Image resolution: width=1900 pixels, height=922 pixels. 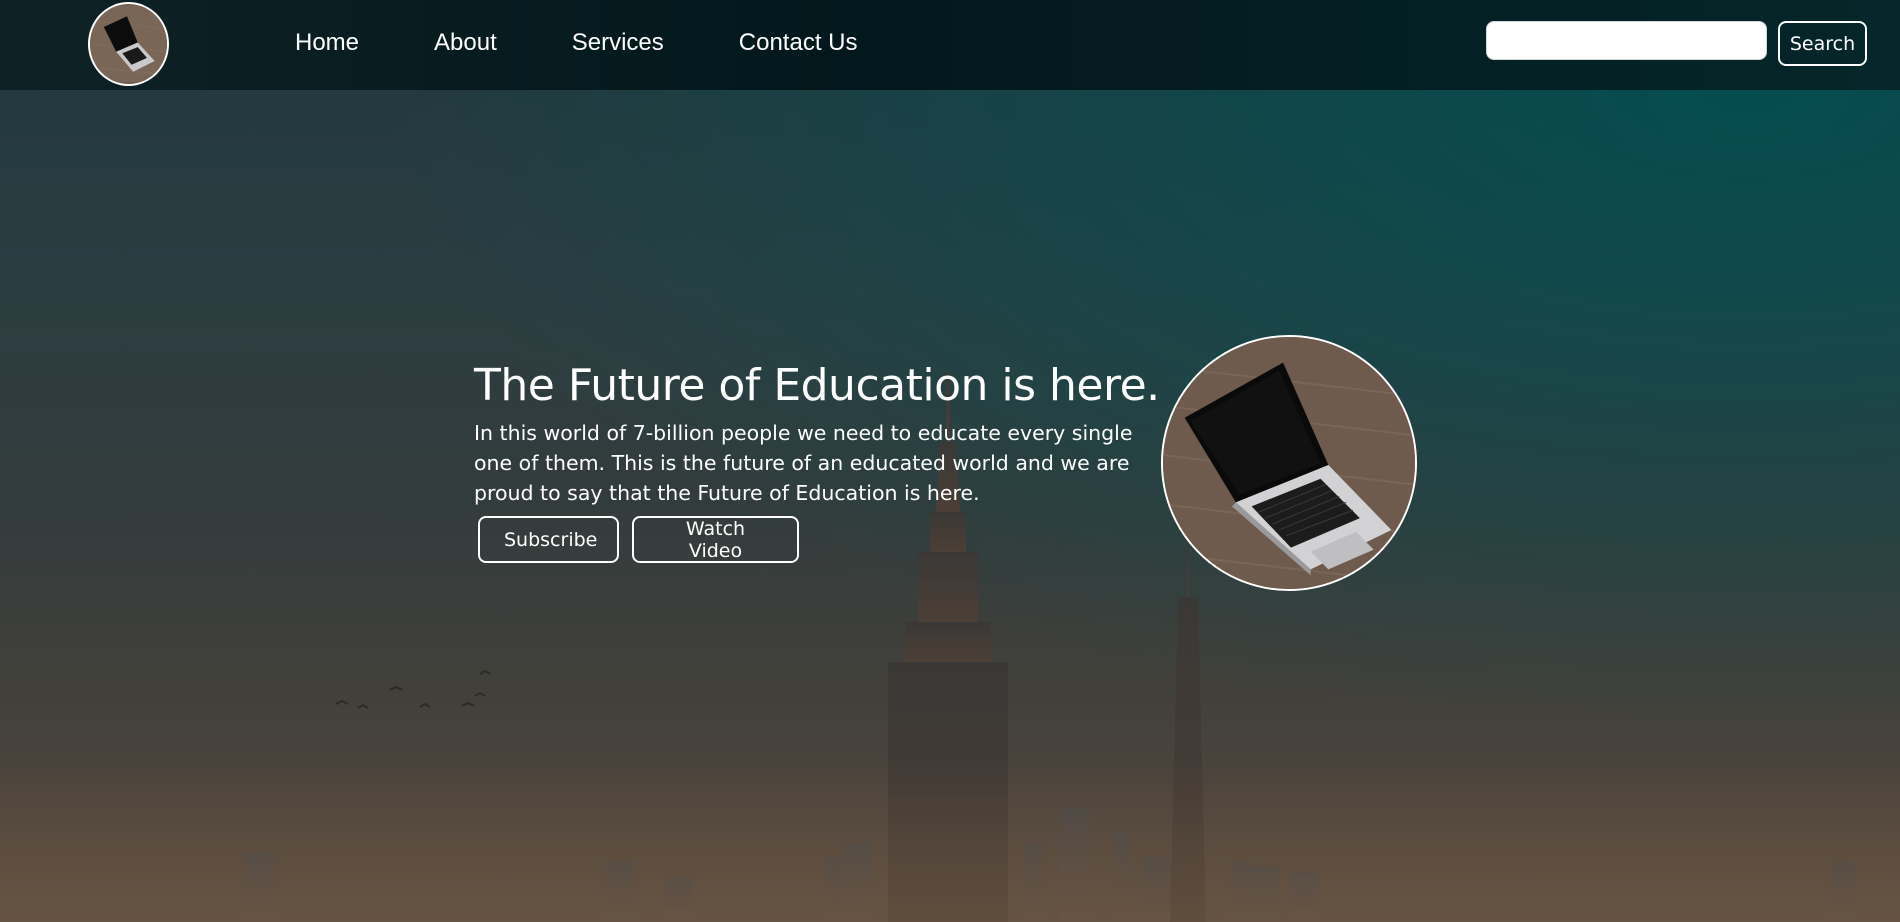 I want to click on laptop-logo-icon, so click(x=128, y=44).